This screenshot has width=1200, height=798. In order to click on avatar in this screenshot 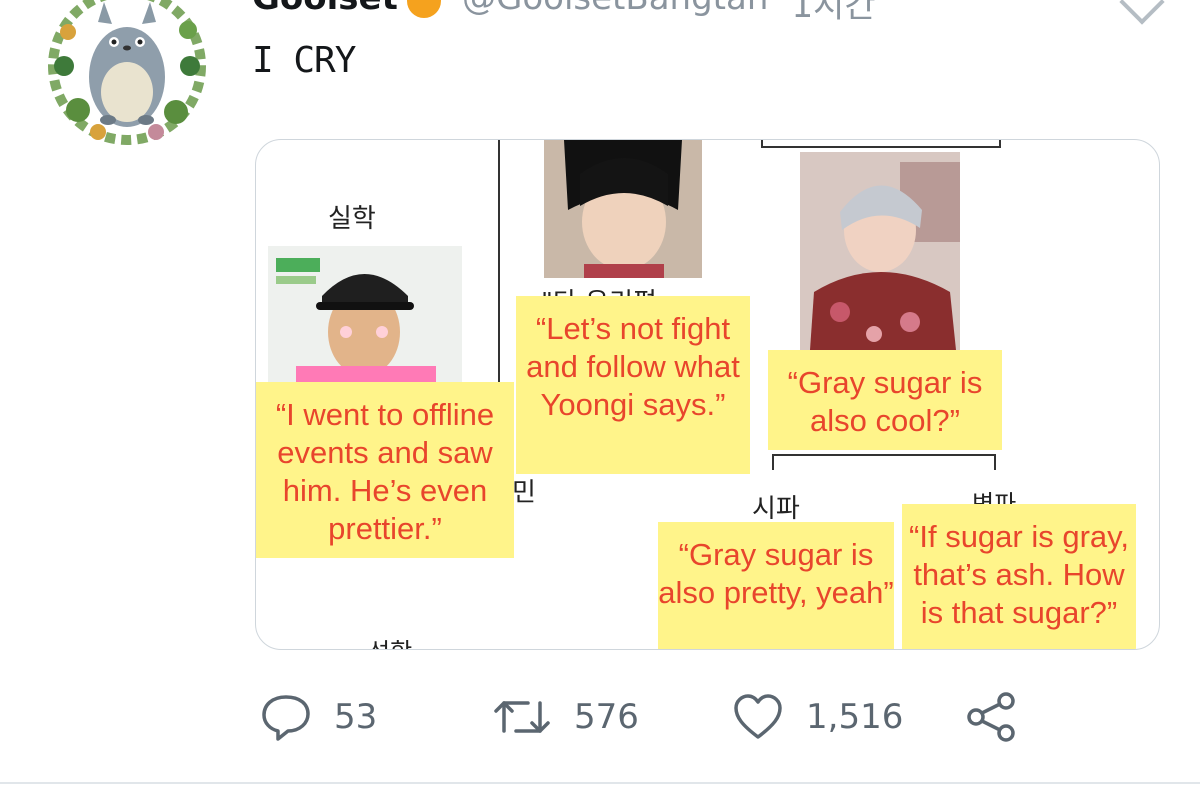, I will do `click(127, 75)`.